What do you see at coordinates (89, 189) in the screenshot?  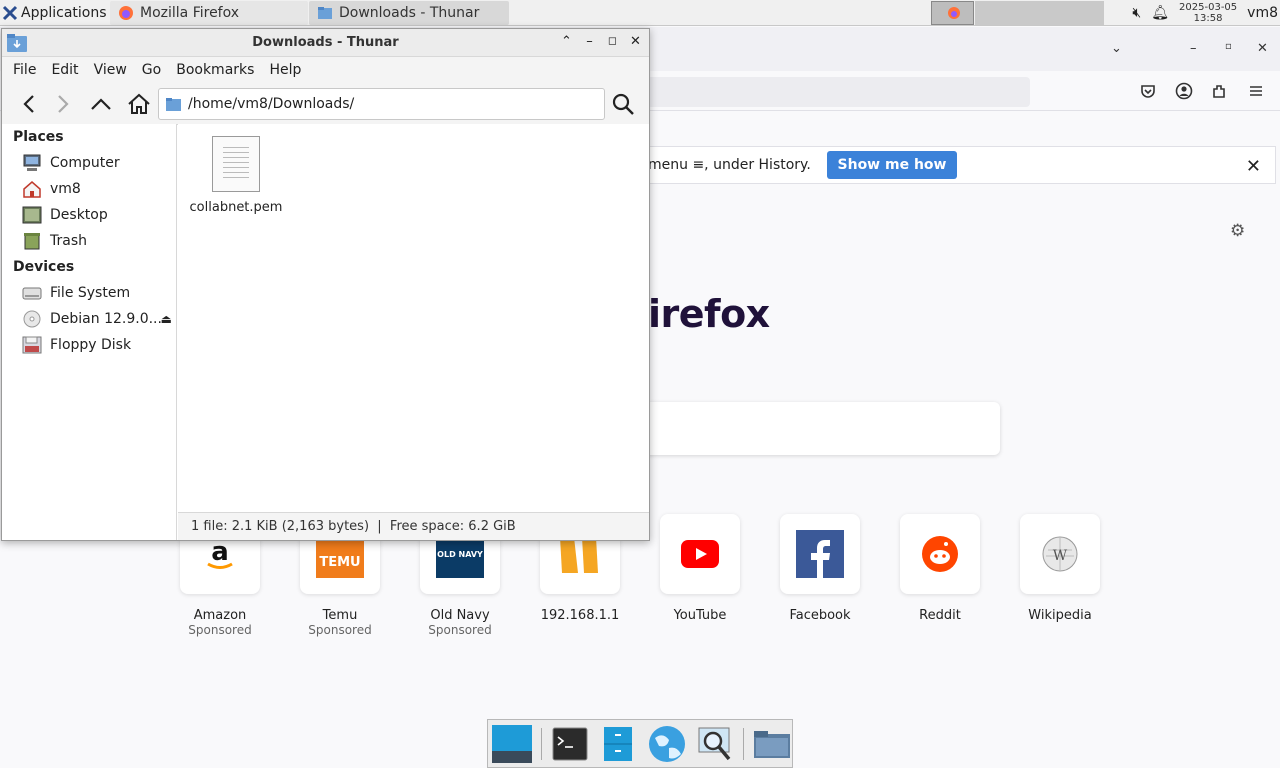 I see `sidebar-item-vm8: vm8` at bounding box center [89, 189].